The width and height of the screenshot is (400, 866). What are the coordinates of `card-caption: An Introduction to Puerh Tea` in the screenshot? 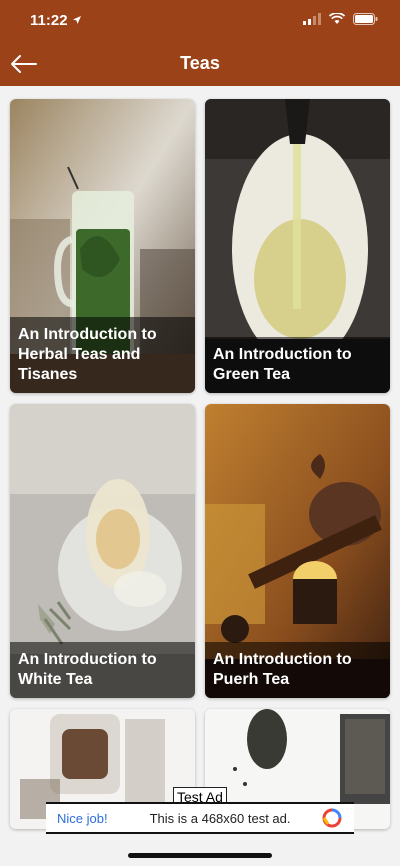 It's located at (297, 670).